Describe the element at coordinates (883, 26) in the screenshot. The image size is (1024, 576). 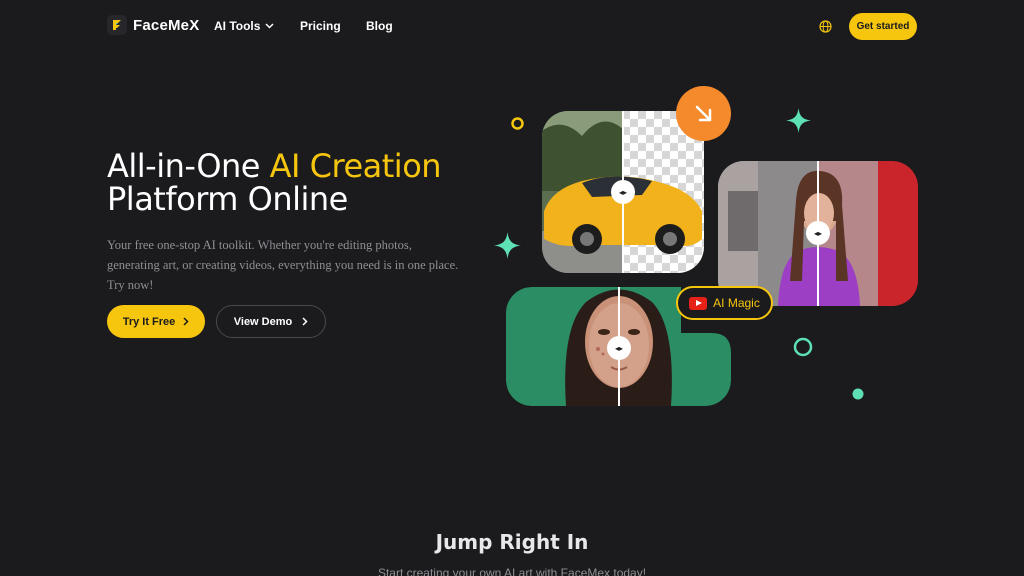
I see `get-started-button: Get started` at that location.